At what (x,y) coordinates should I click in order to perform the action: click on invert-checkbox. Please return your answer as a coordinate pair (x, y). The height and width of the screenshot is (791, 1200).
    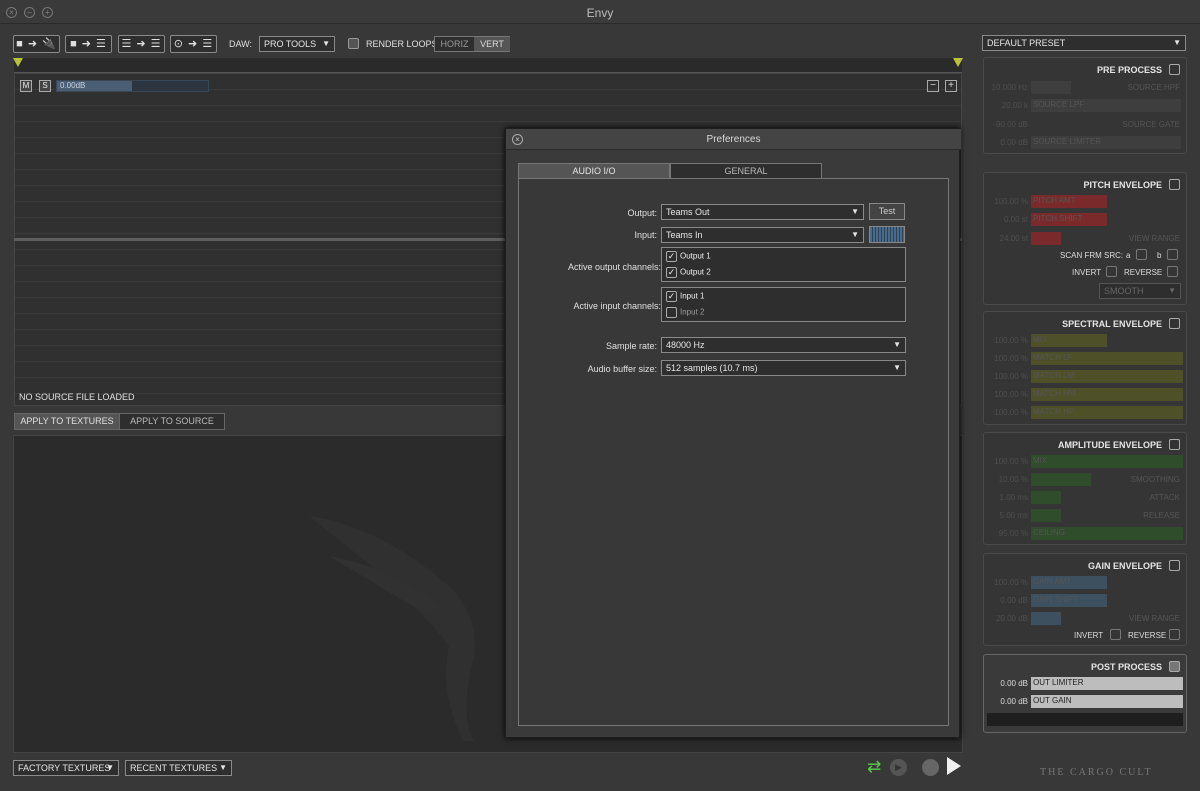
    Looking at the image, I should click on (1111, 271).